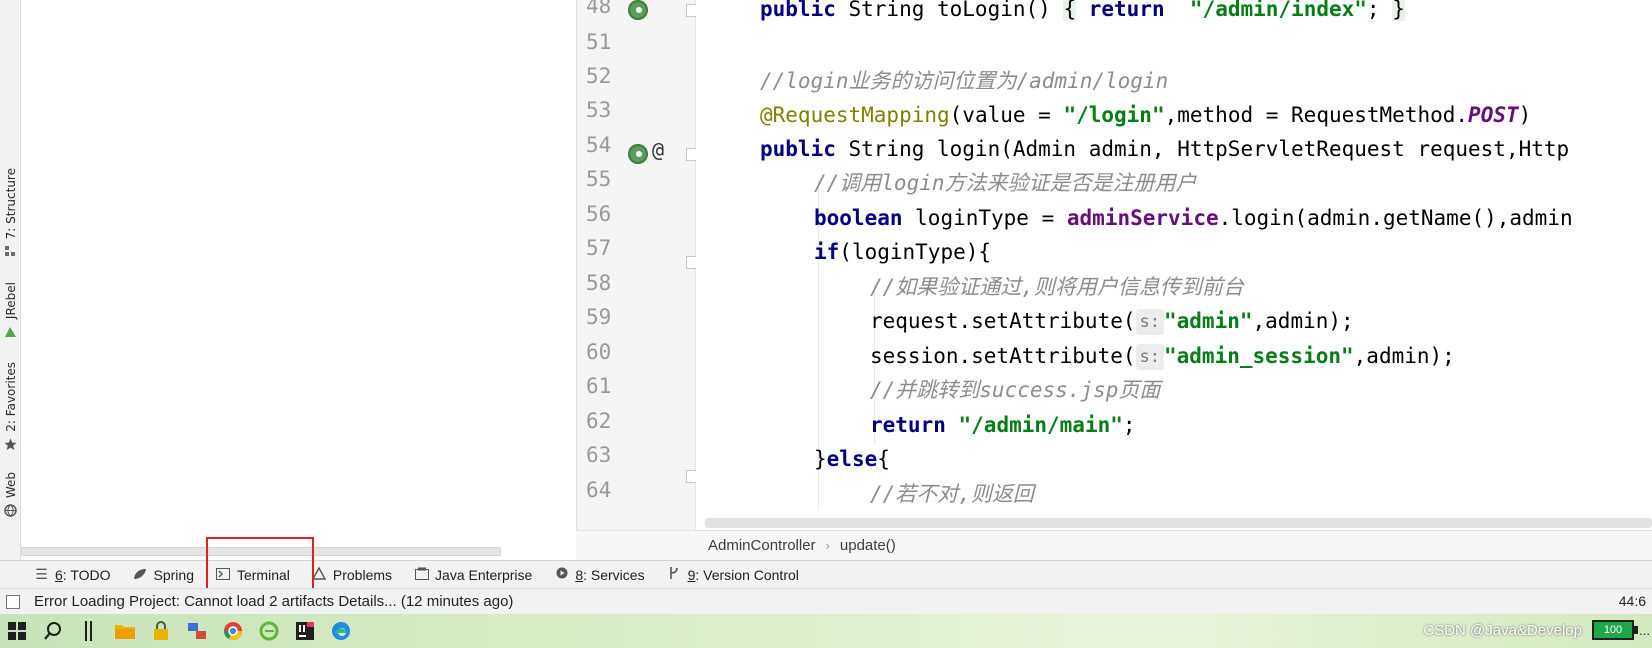  I want to click on code-text: request.setAttribute(, so click(1003, 321).